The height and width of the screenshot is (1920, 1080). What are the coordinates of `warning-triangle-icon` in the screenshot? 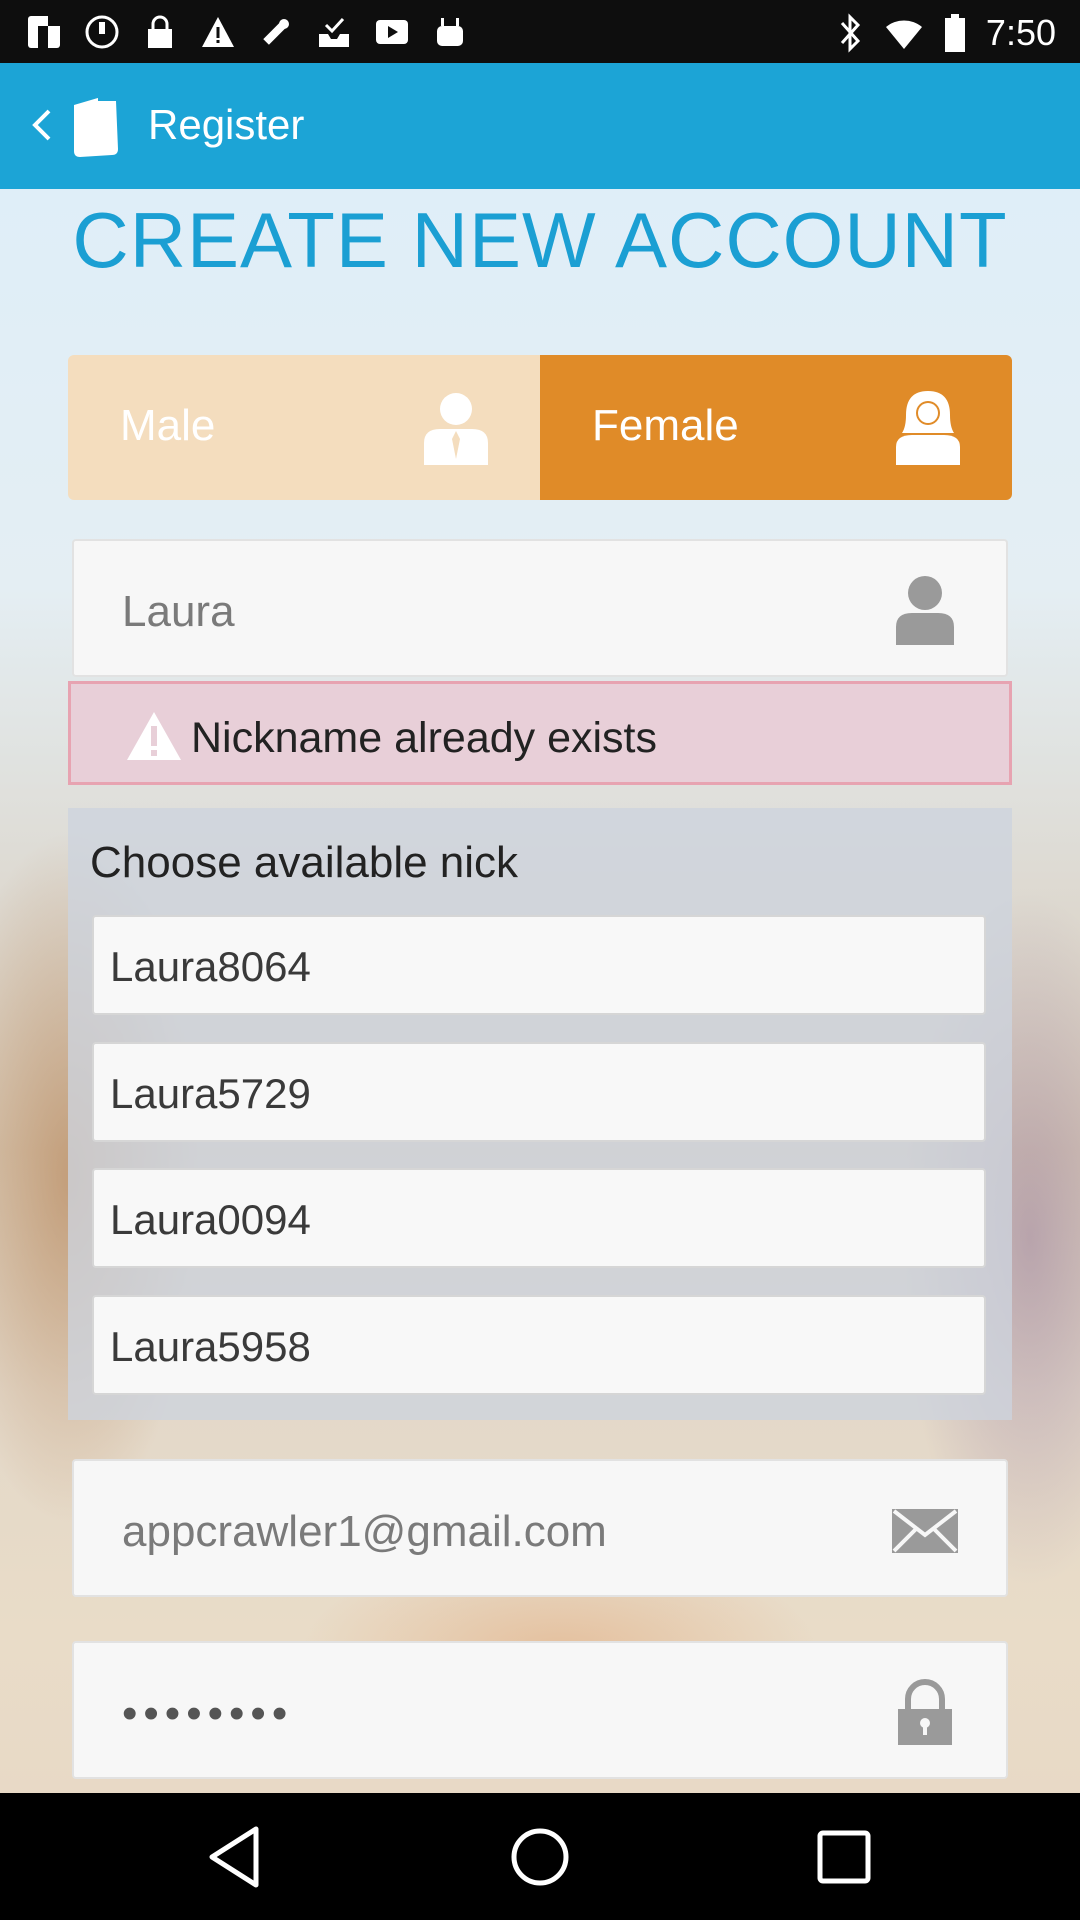 It's located at (154, 736).